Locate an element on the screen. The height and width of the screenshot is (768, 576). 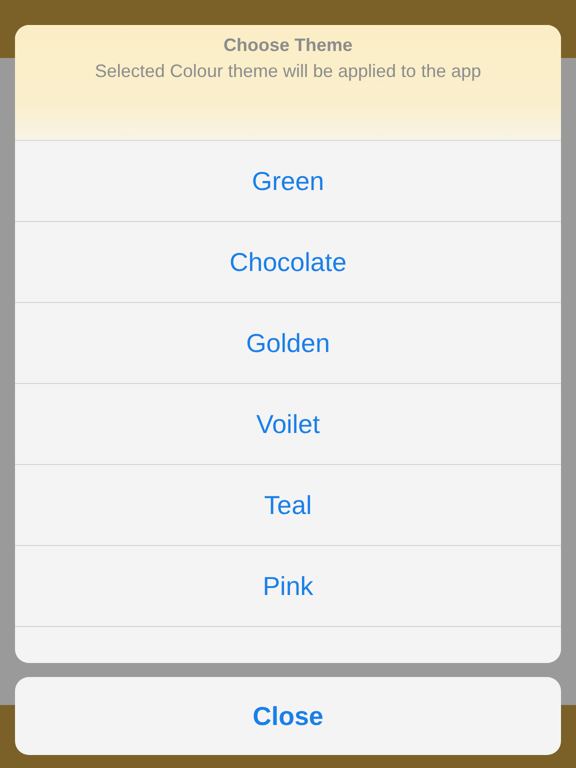
sheet-message: Selected Colour theme will be applied to the app is located at coordinates (288, 71).